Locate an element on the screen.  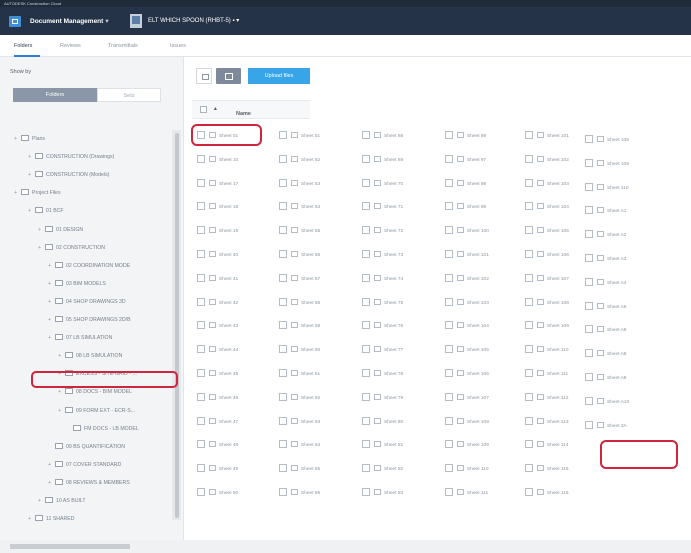
file-item: Sheet A10 is located at coordinates (607, 402).